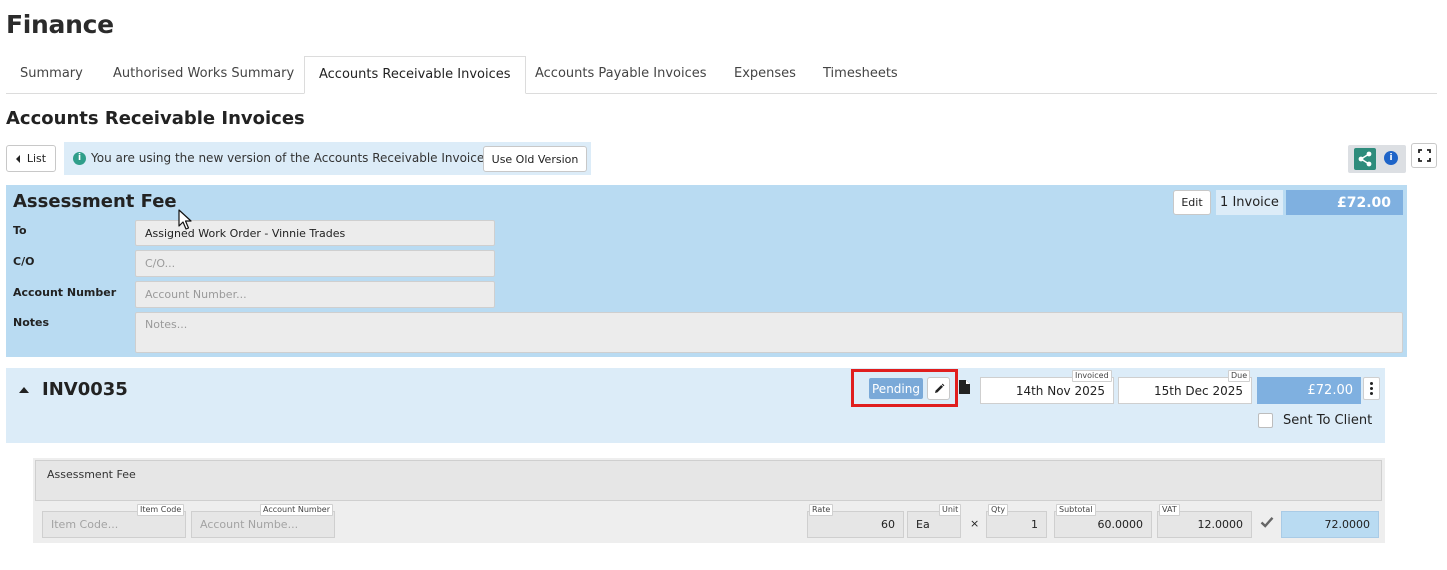 The width and height of the screenshot is (1447, 570). I want to click on group-title: Assessment Fee, so click(95, 201).